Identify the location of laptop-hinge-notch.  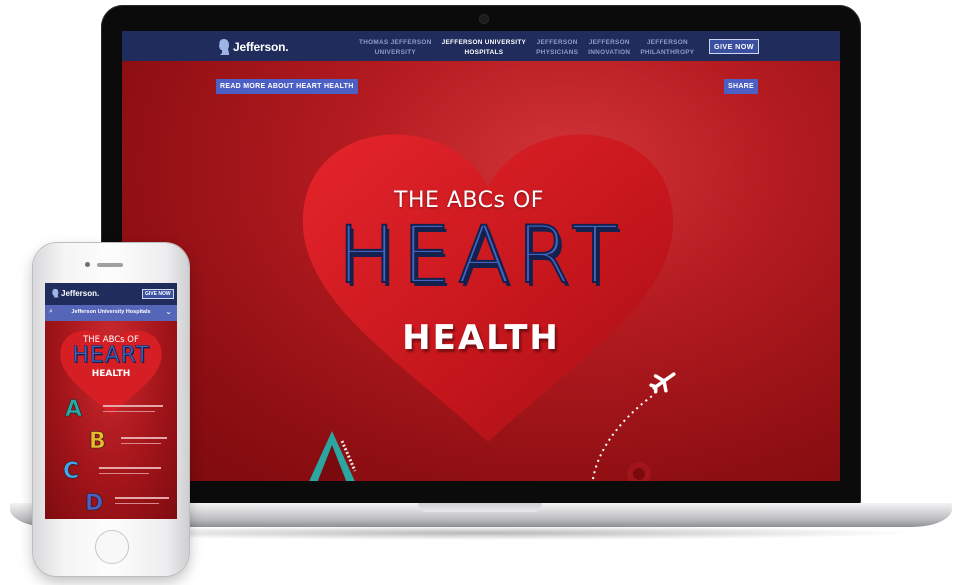
(480, 507).